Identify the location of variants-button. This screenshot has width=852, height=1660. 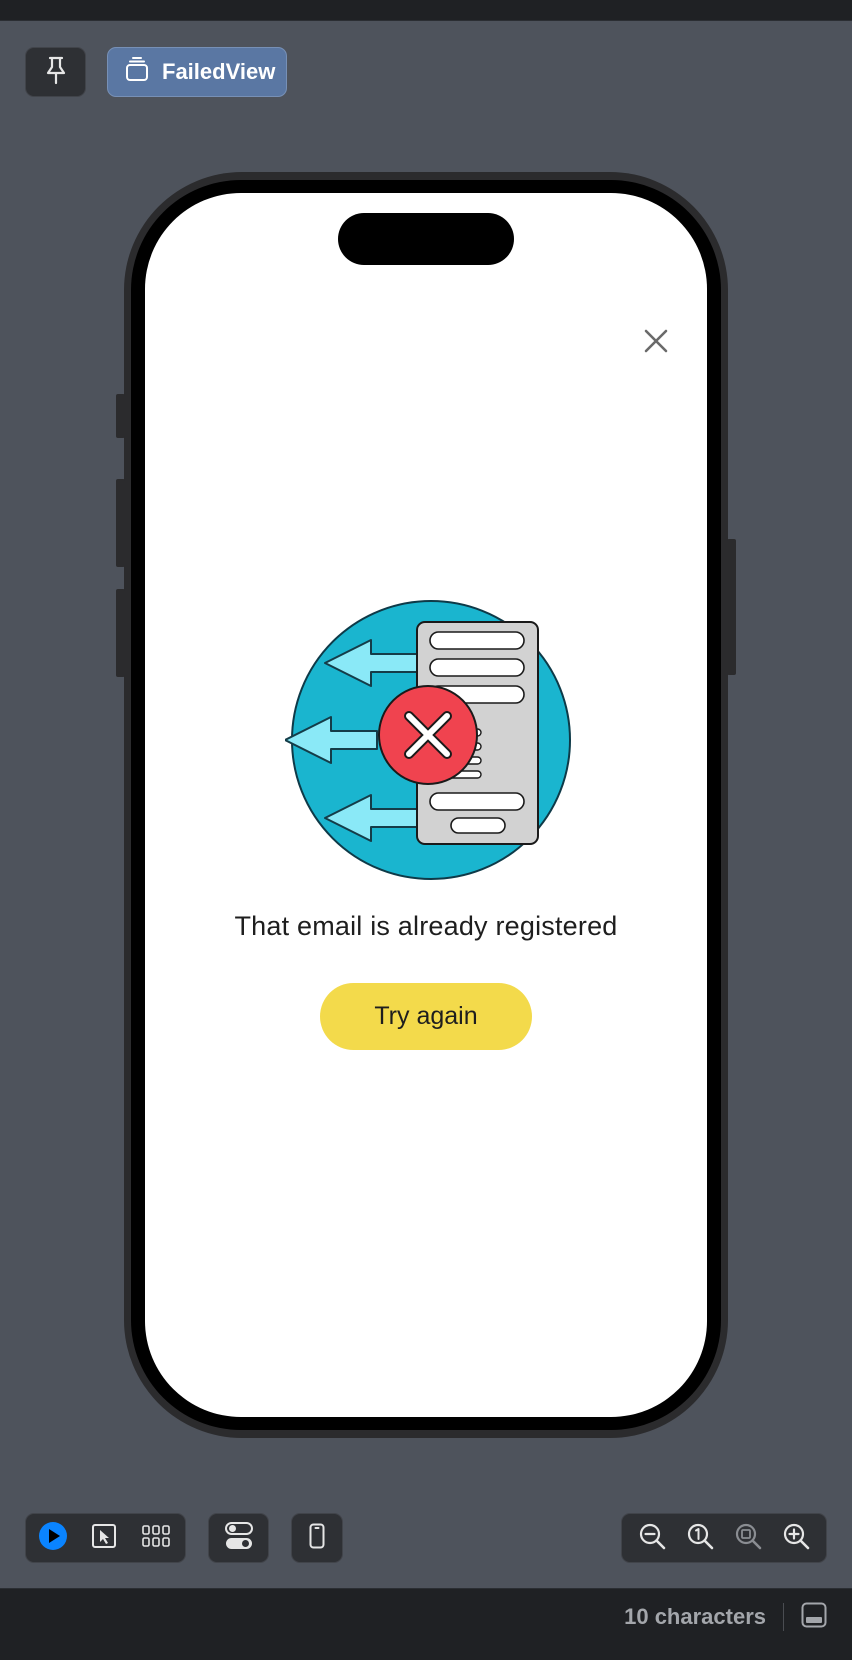
(156, 1538).